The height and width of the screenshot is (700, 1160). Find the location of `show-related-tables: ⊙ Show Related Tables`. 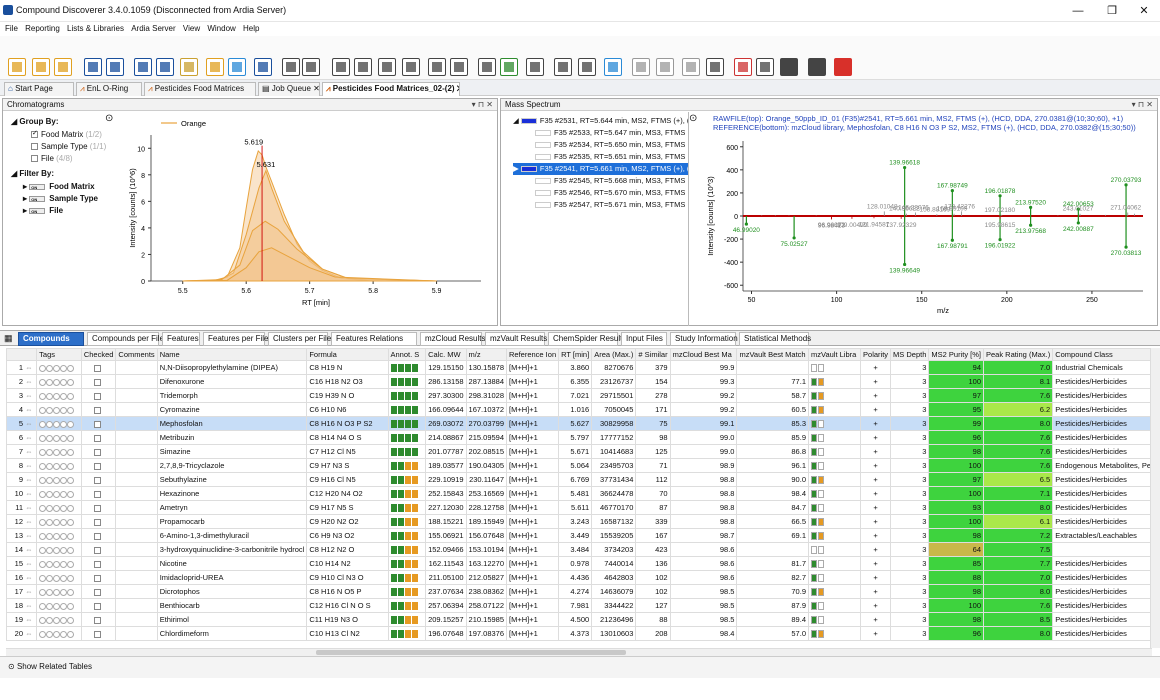

show-related-tables: ⊙ Show Related Tables is located at coordinates (50, 666).